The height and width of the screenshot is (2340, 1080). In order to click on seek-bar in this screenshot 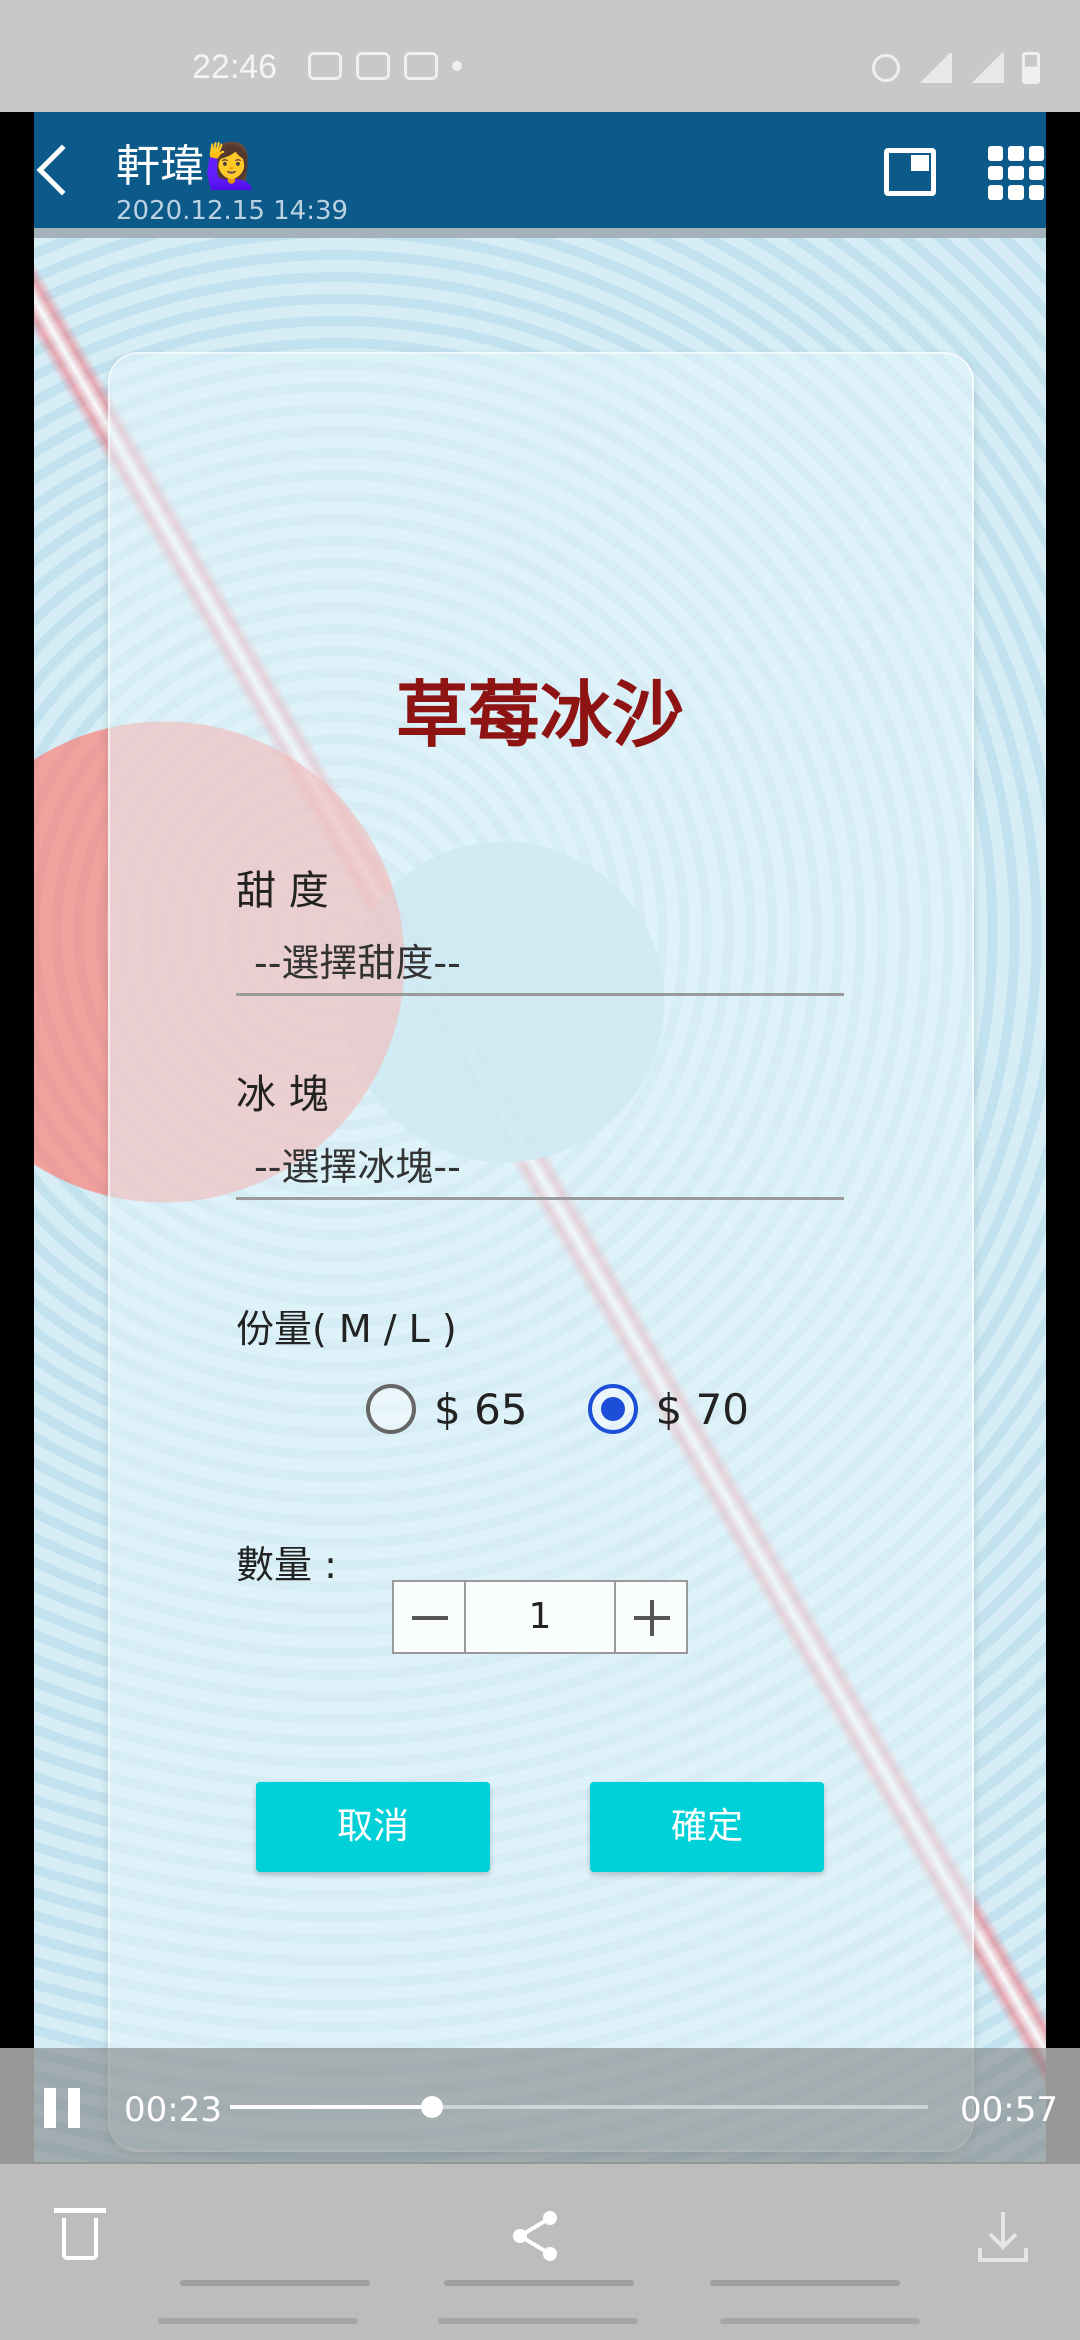, I will do `click(579, 2107)`.